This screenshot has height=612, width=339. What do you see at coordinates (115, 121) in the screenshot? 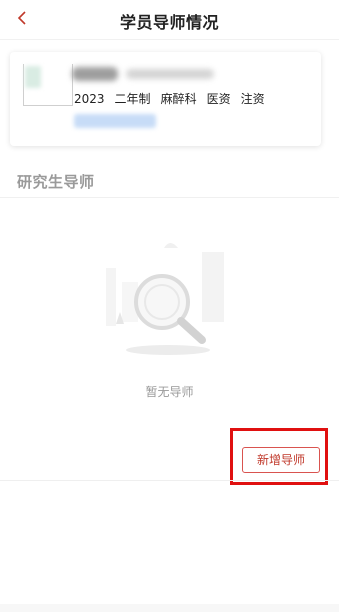
I see `status-badge-redacted` at bounding box center [115, 121].